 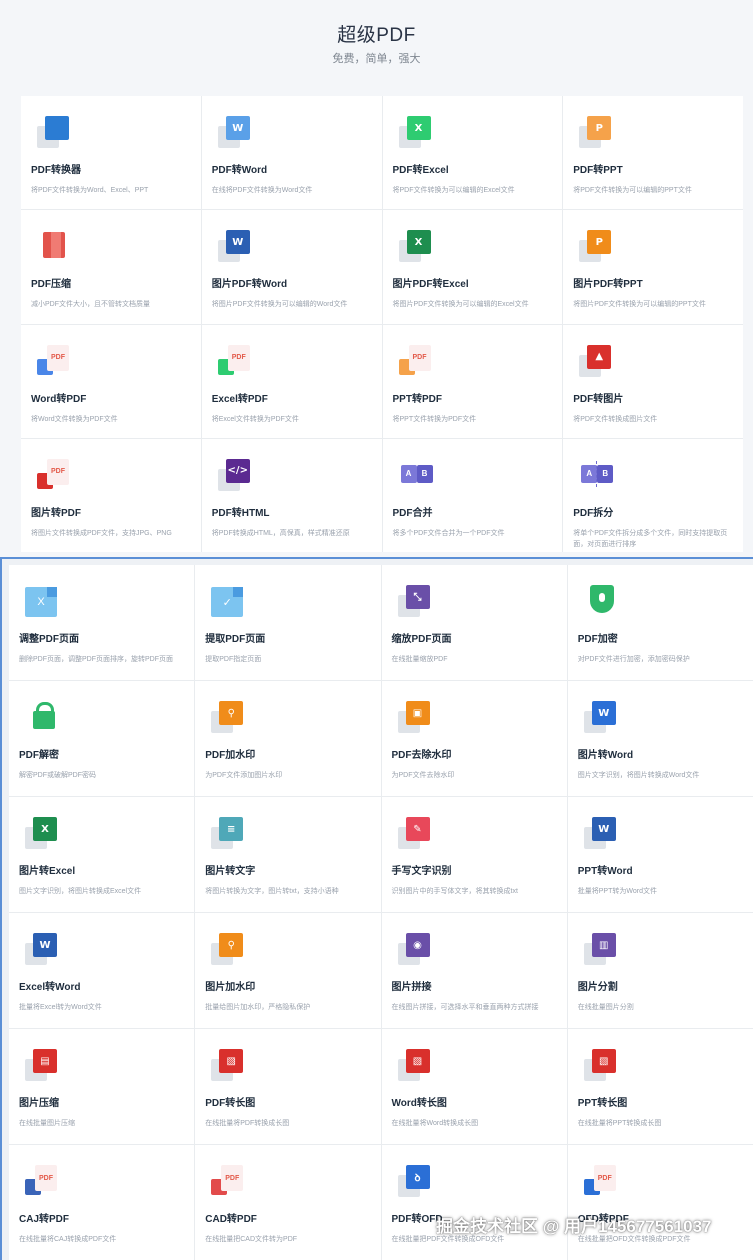 What do you see at coordinates (102, 738) in the screenshot?
I see `tool-card: PDF解密 解密PDF或破解PDF密码` at bounding box center [102, 738].